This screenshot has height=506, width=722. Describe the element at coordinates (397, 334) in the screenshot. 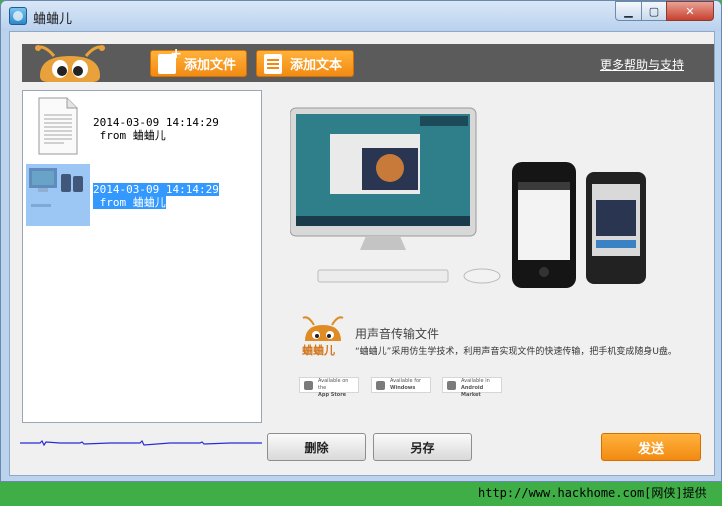

I see `promo-title: 用声音传输文件` at that location.